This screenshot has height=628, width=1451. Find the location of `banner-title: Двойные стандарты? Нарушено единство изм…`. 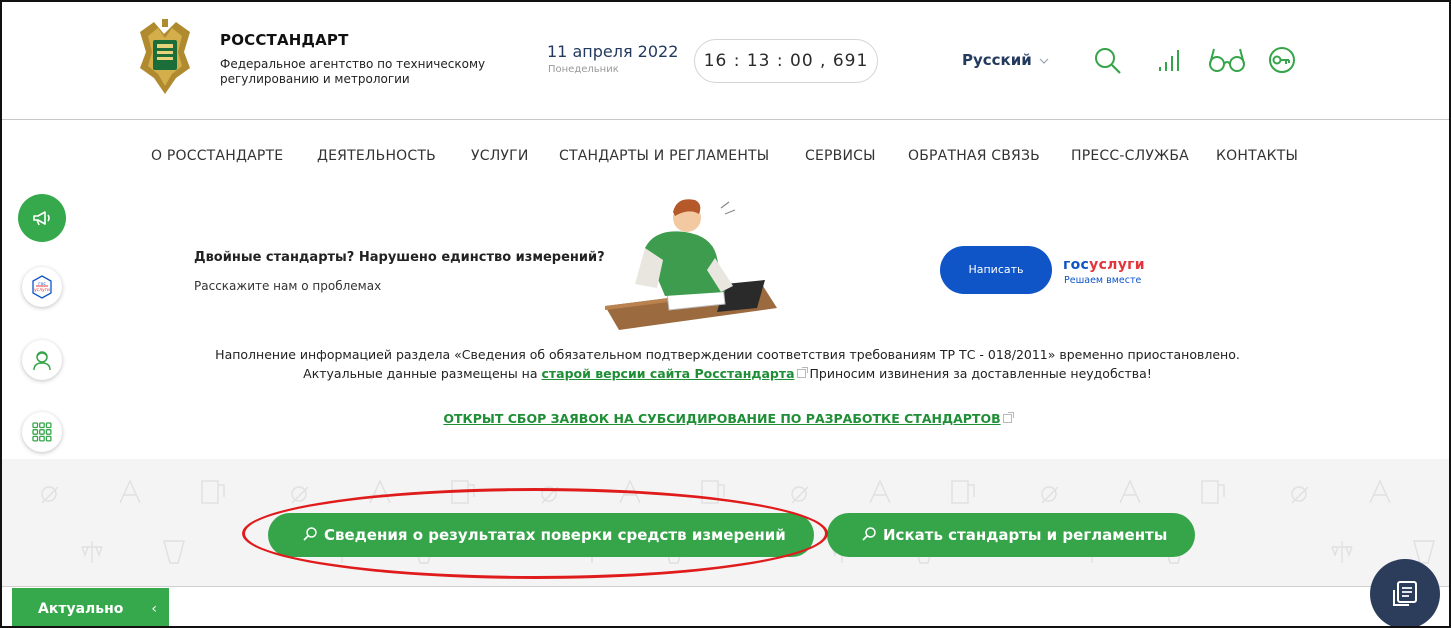

banner-title: Двойные стандарты? Нарушено единство изм… is located at coordinates (399, 257).